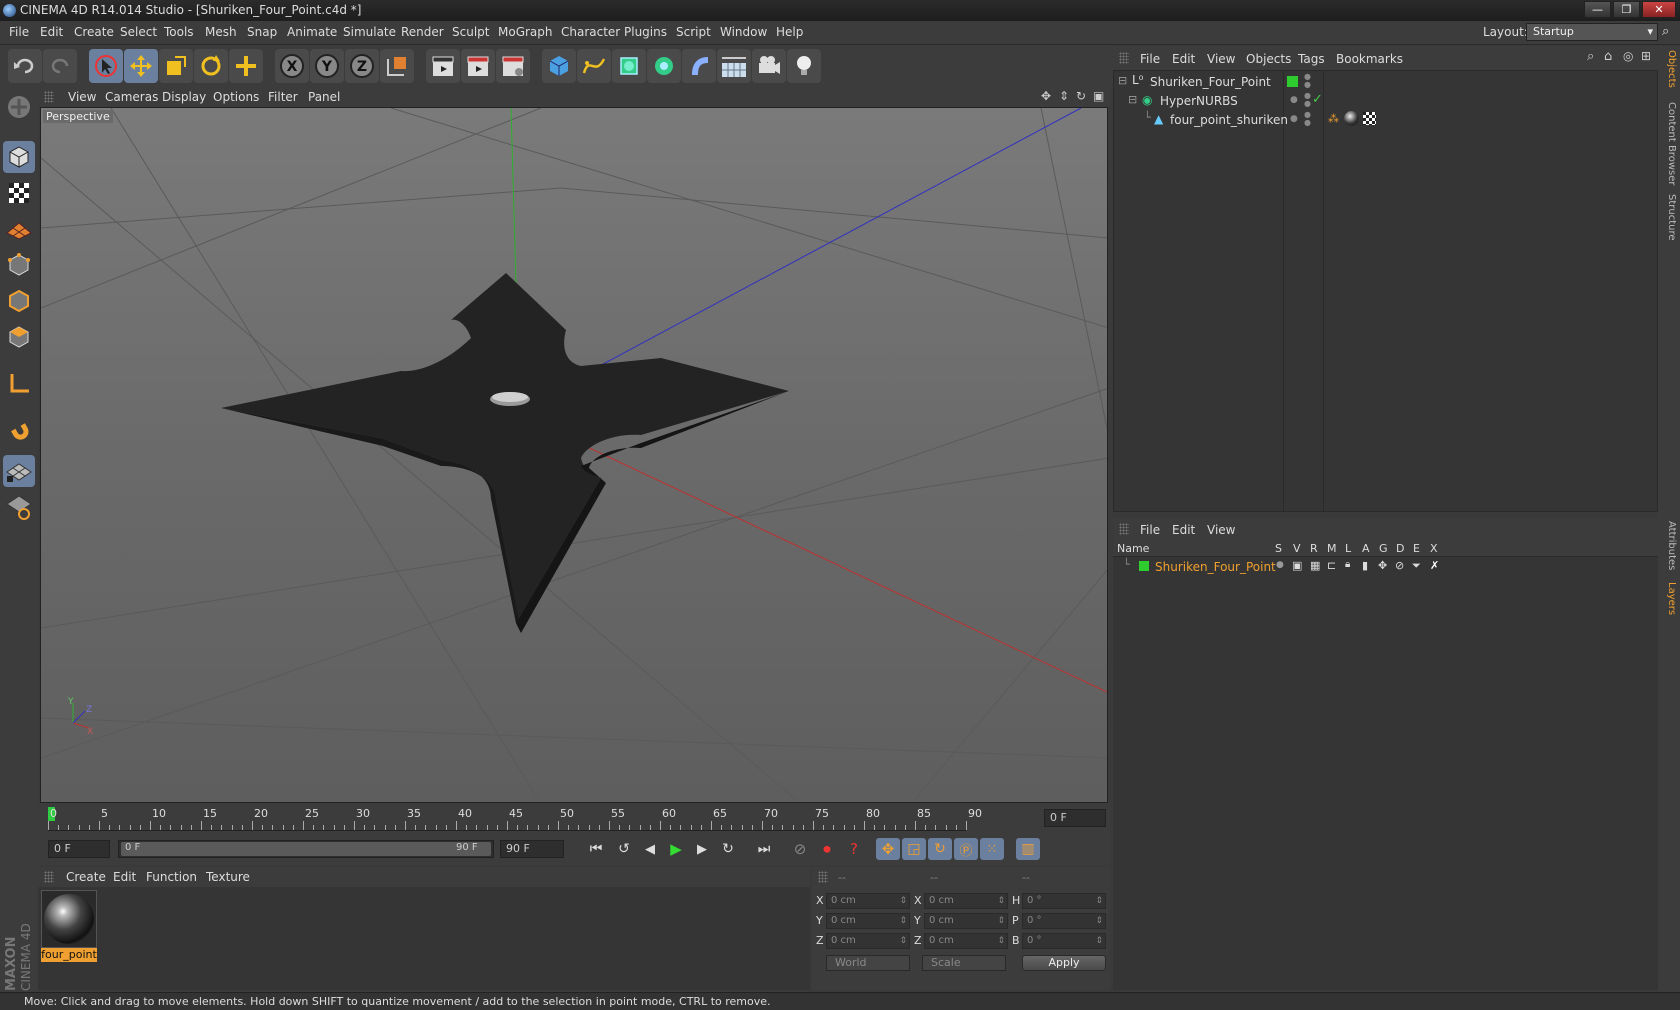 This screenshot has height=1010, width=1680. Describe the element at coordinates (804, 66) in the screenshot. I see `light-button` at that location.